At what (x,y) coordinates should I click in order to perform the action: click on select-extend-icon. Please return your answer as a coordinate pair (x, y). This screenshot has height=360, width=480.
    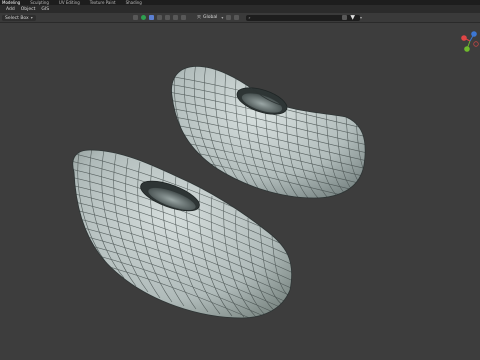
    Looking at the image, I should click on (159, 17).